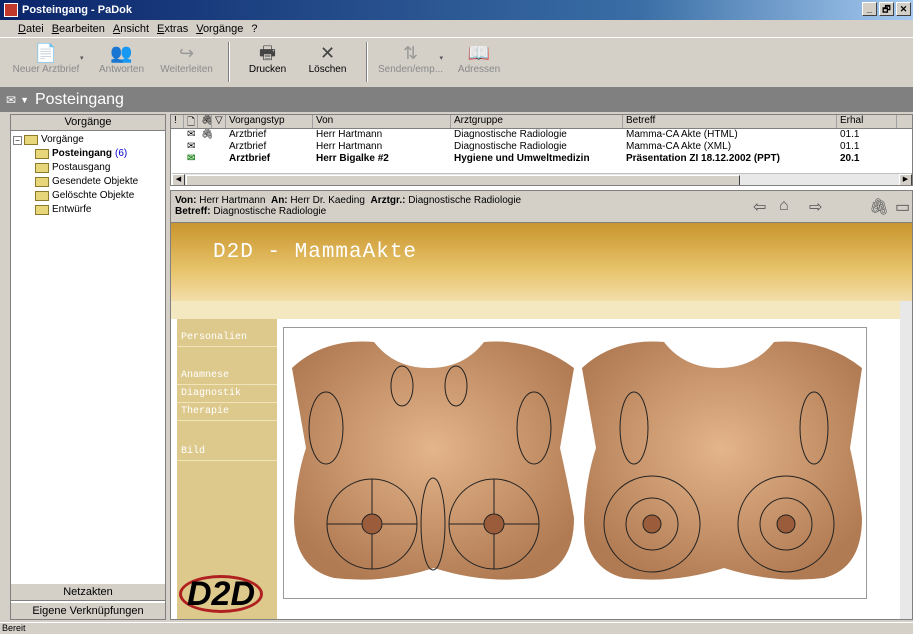 Image resolution: width=913 pixels, height=634 pixels. I want to click on folder-dropdown-icon: ▼, so click(24, 100).